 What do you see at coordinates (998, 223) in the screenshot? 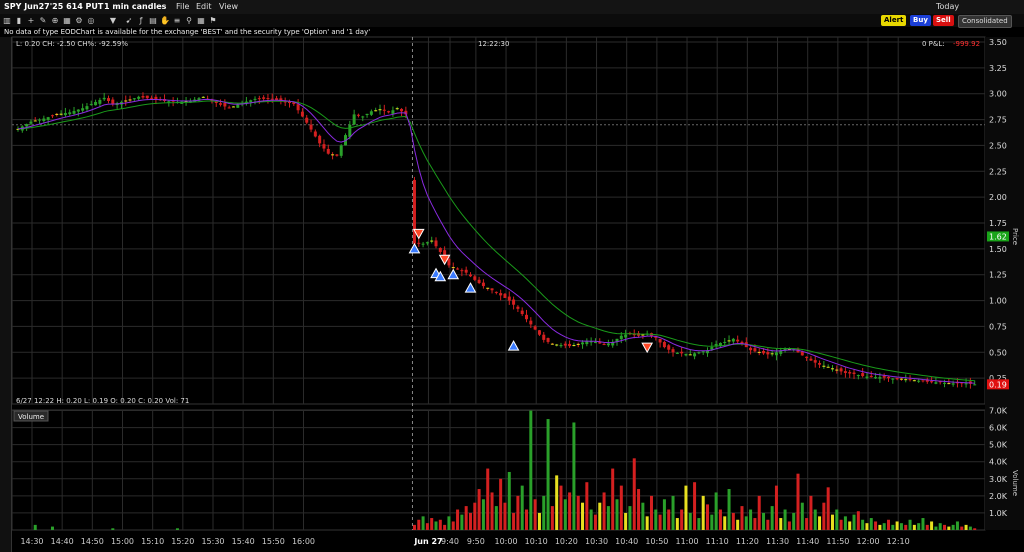
I see `price-tick-label: 1.75` at bounding box center [998, 223].